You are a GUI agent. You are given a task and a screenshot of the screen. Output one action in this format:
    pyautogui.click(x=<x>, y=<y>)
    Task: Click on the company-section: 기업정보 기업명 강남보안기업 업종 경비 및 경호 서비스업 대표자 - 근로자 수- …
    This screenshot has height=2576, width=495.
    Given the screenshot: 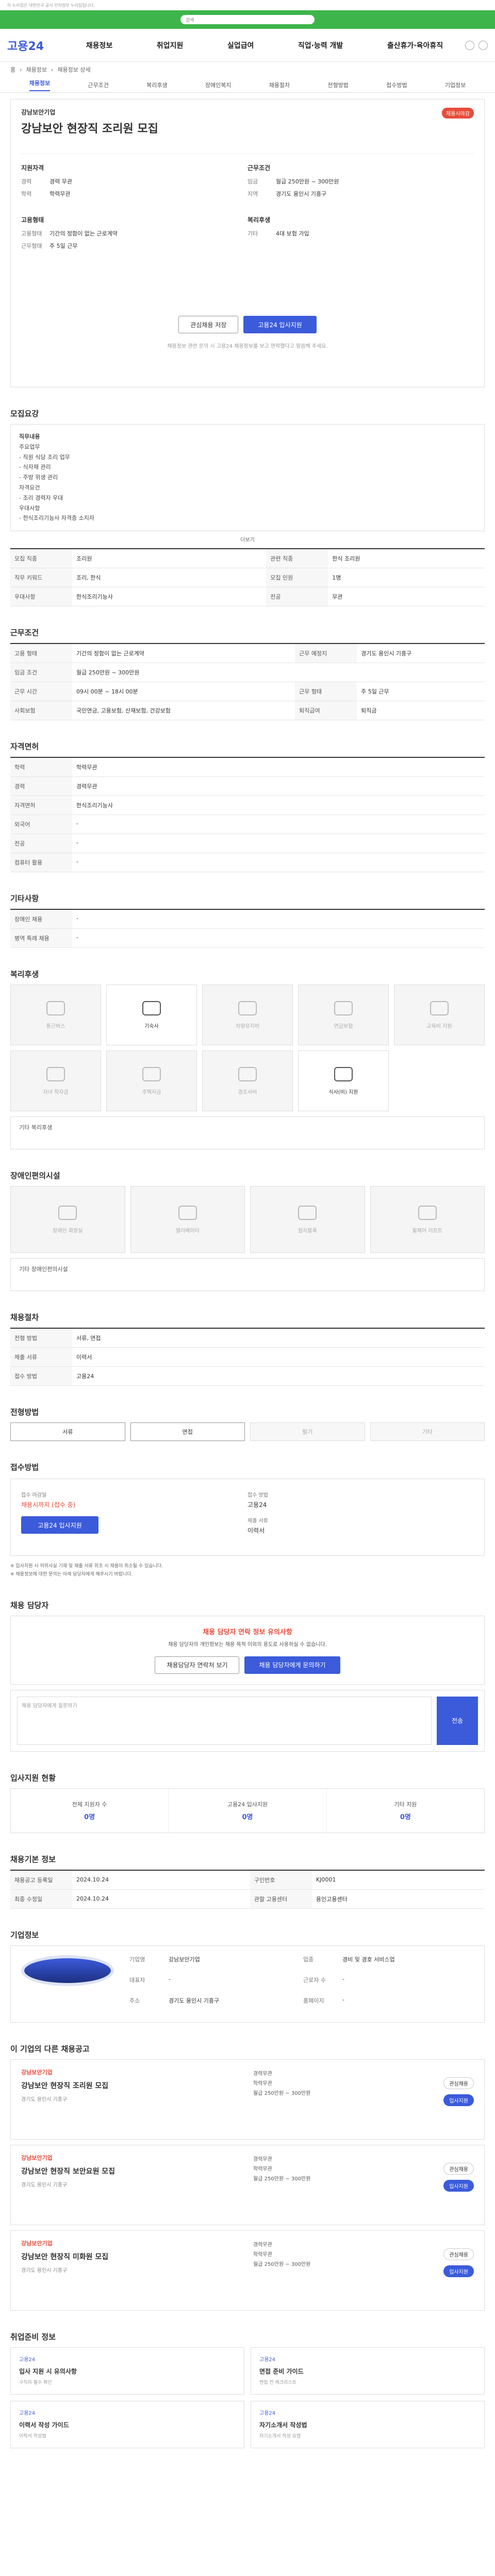 What is the action you would take?
    pyautogui.click(x=247, y=1976)
    